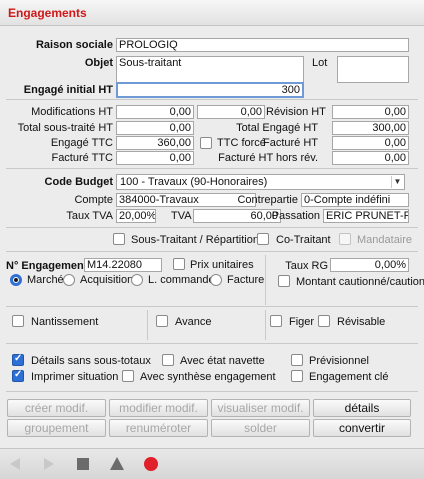  What do you see at coordinates (276, 321) in the screenshot?
I see `figer-checkbox` at bounding box center [276, 321].